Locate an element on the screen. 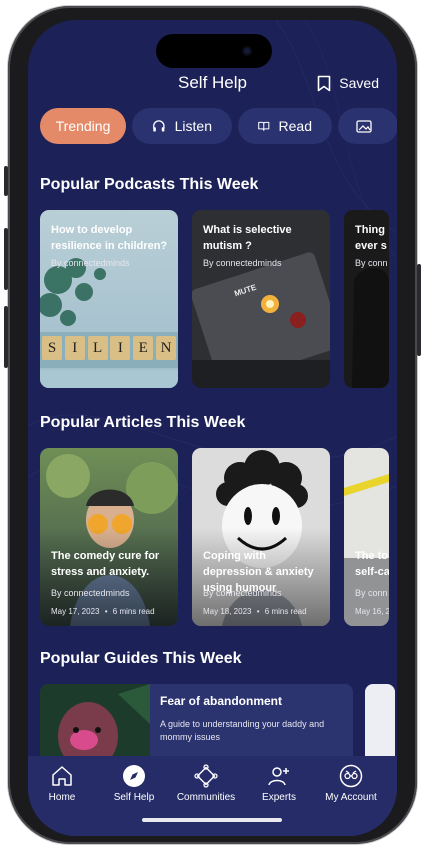  nav-experts: Experts is located at coordinates (279, 783).